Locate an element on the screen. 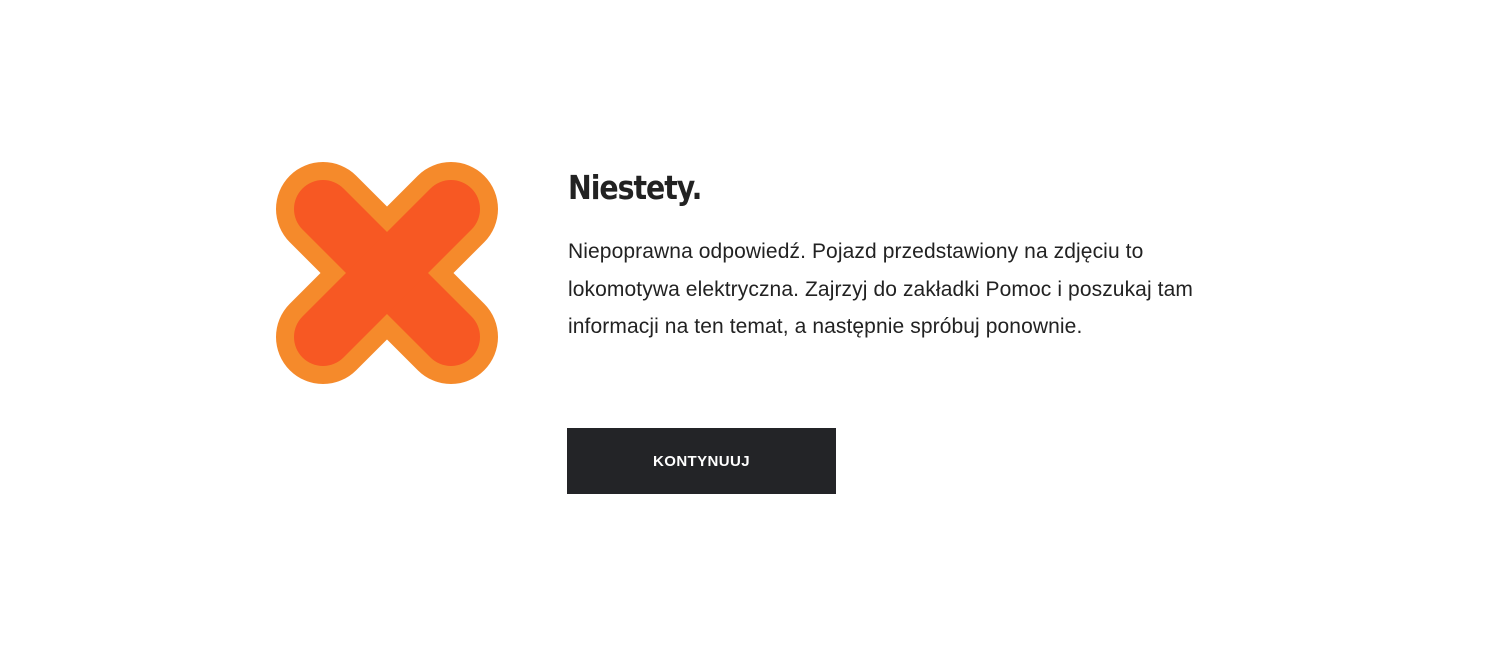  continue-button: KONTYNUUJ is located at coordinates (701, 461).